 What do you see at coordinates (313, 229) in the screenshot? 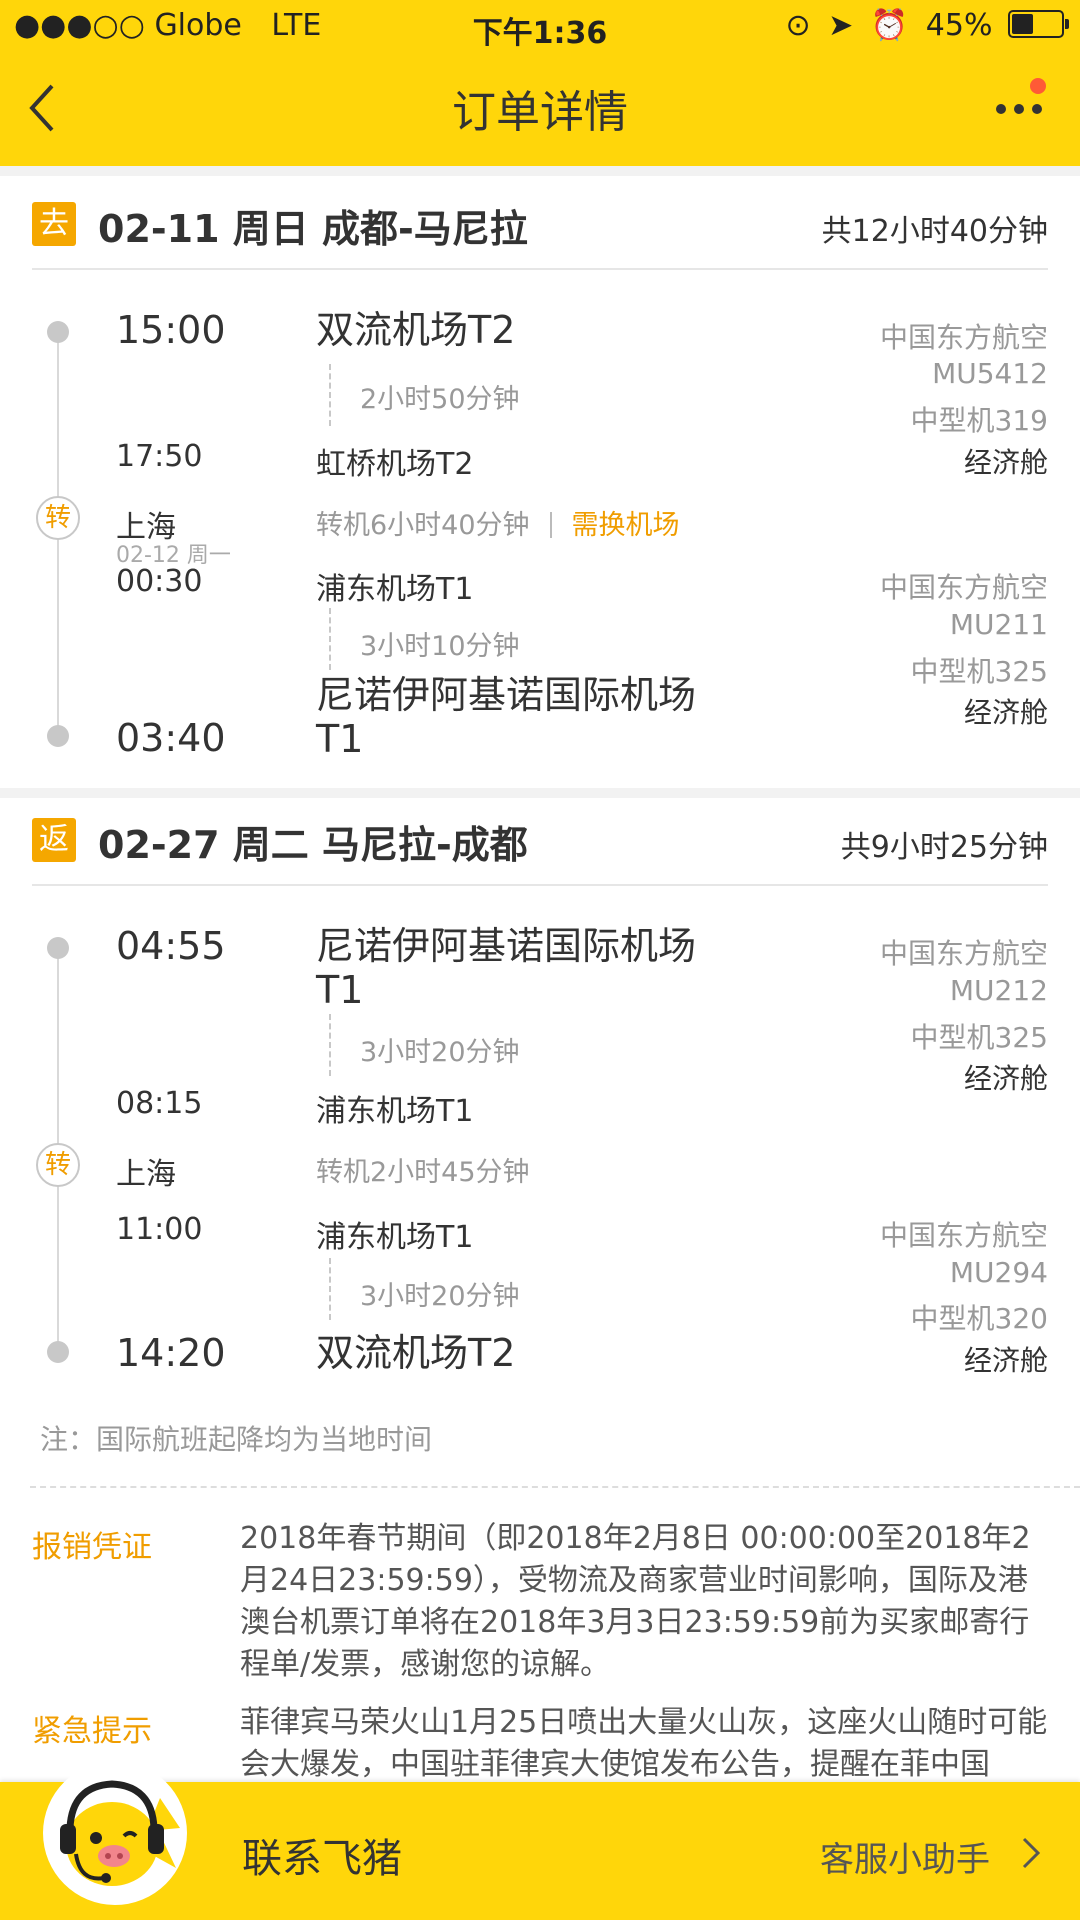
I see `outbound-route: 02-11 周日 成都-马尼拉` at bounding box center [313, 229].